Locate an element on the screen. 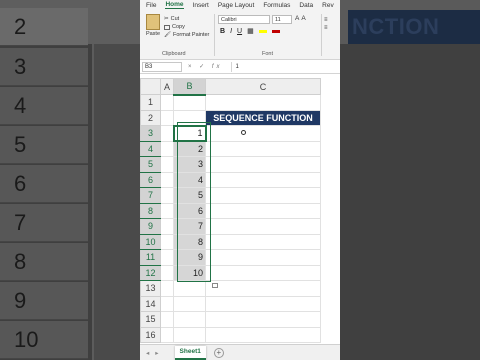  font-size-select: 11 is located at coordinates (282, 19).